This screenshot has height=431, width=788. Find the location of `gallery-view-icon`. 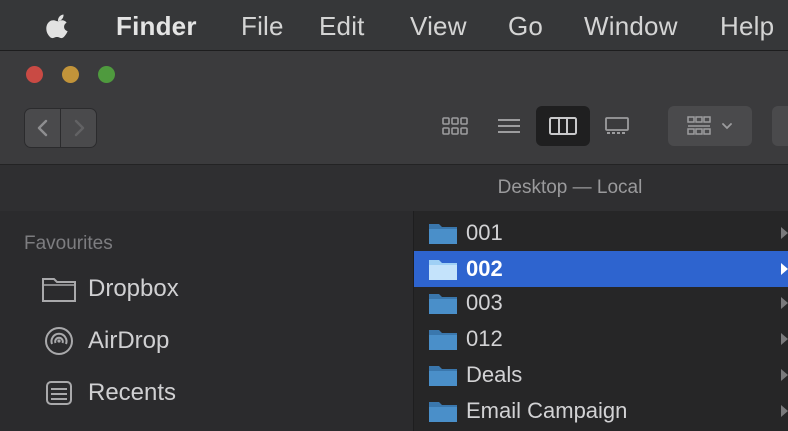

gallery-view-icon is located at coordinates (617, 125).